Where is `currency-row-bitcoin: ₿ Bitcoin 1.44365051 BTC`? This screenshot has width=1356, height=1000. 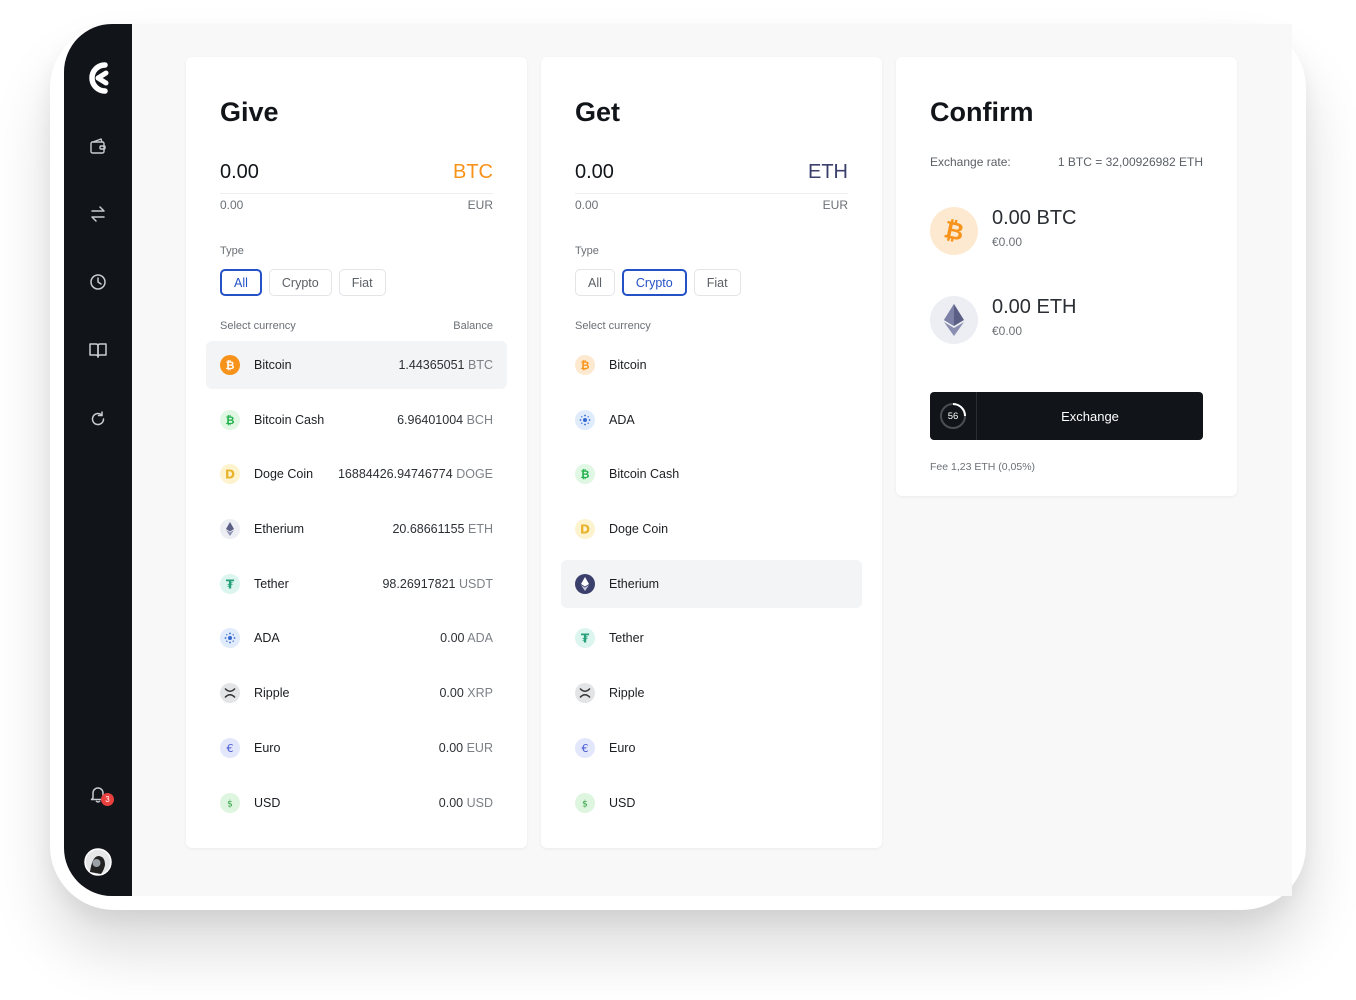 currency-row-bitcoin: ₿ Bitcoin 1.44365051 BTC is located at coordinates (356, 365).